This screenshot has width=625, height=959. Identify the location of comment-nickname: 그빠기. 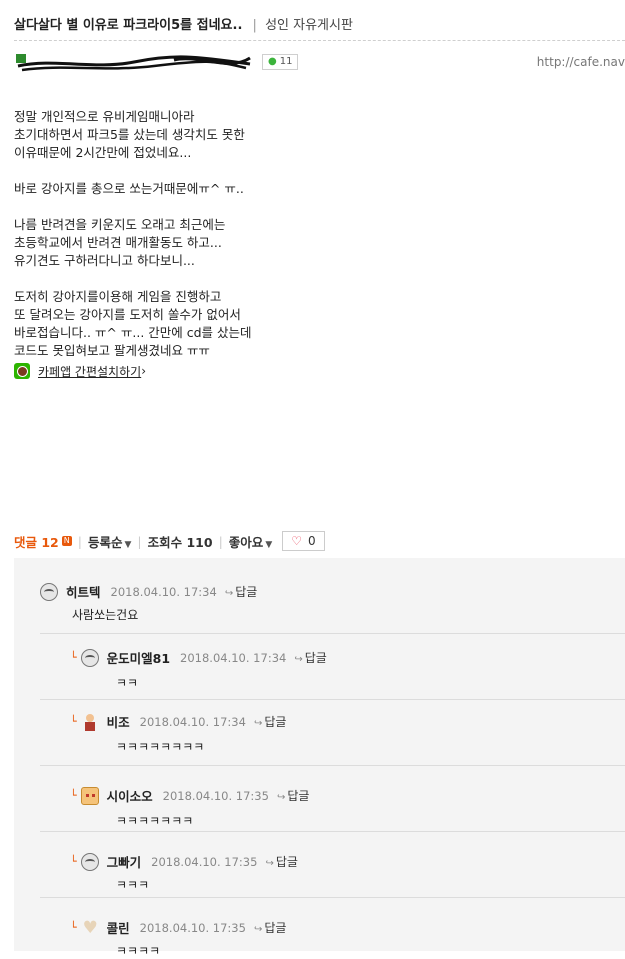
(124, 861).